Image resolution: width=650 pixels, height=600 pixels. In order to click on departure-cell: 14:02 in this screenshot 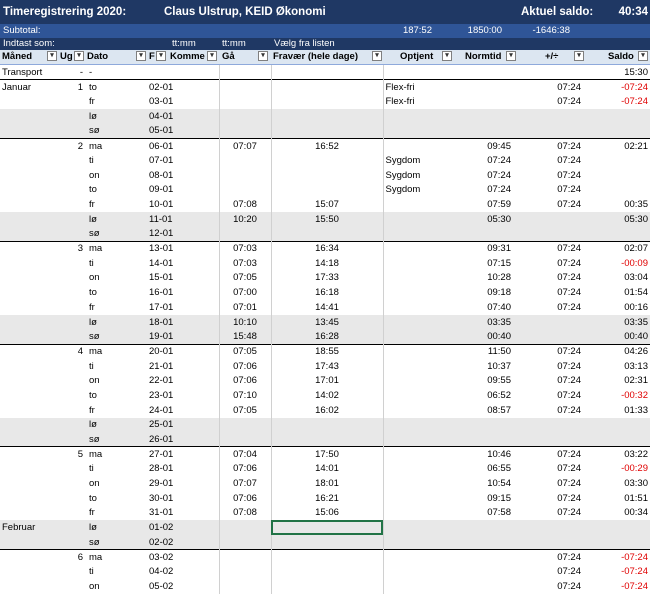, I will do `click(326, 395)`.